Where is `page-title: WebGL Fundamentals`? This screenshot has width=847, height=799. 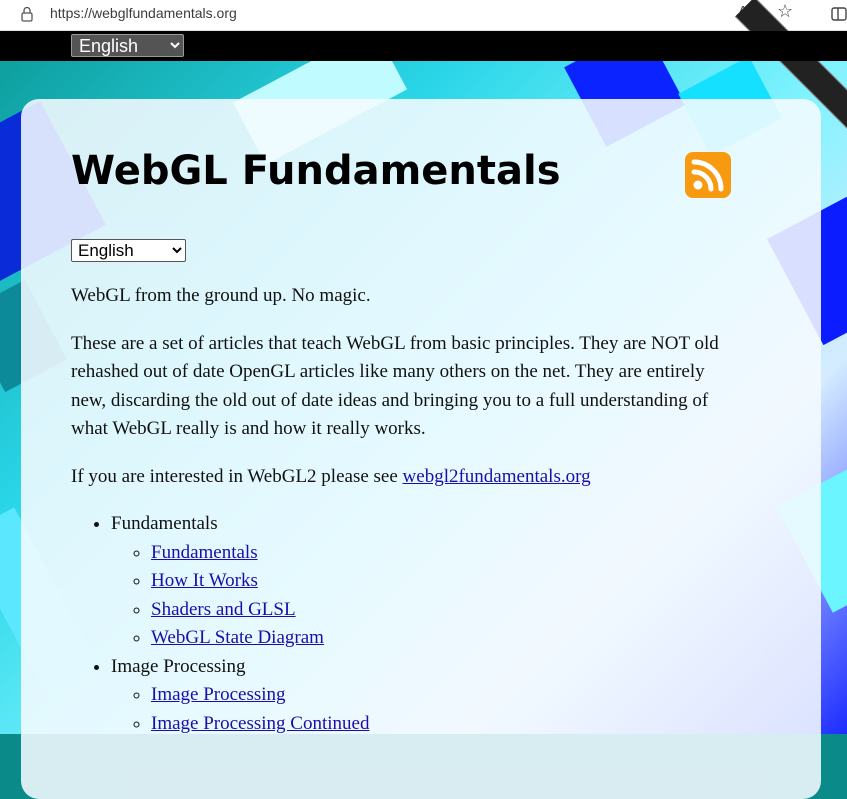
page-title: WebGL Fundamentals is located at coordinates (316, 171).